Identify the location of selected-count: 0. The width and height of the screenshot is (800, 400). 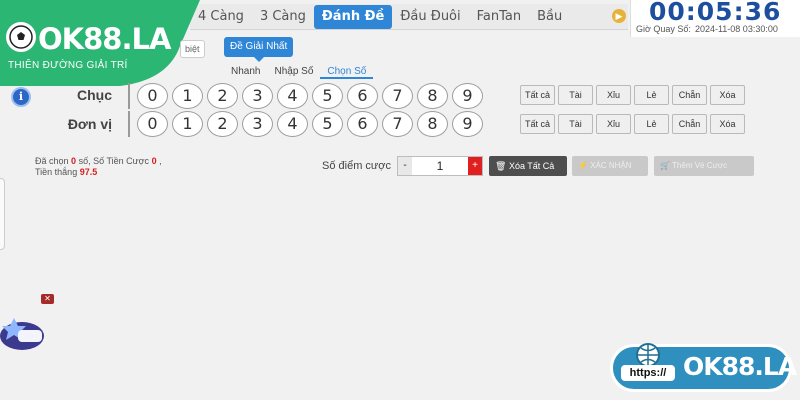
(74, 161).